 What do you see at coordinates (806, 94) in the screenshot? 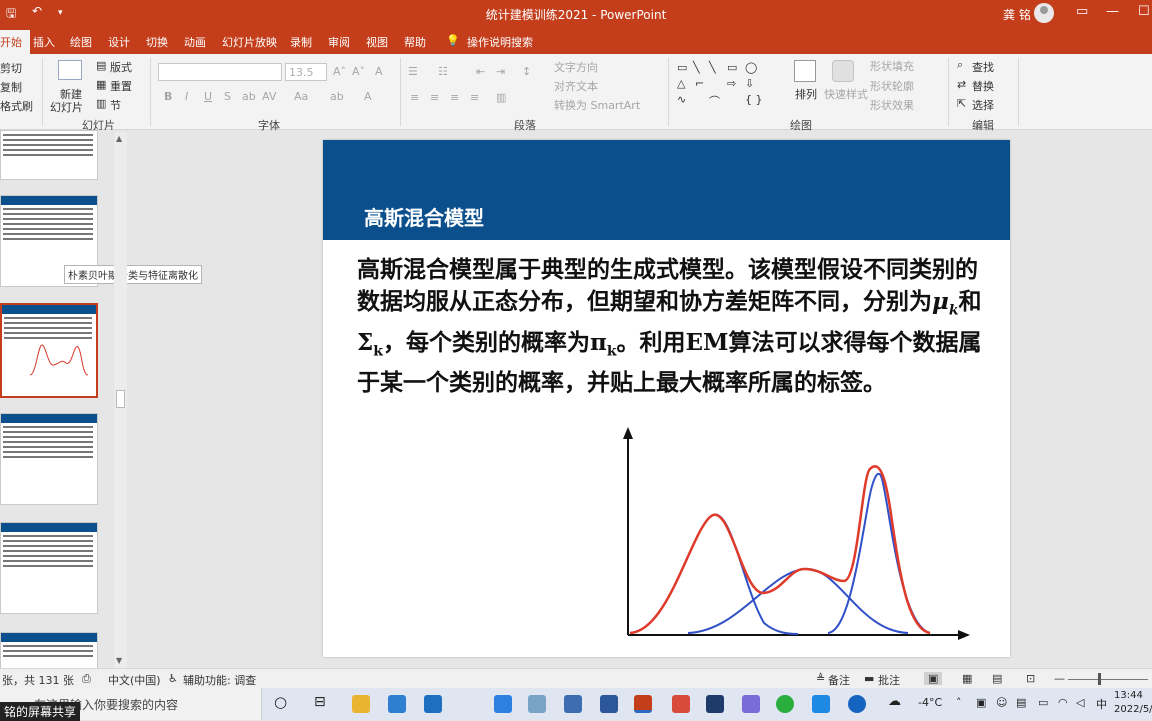
I see `arrange-button: 排列` at bounding box center [806, 94].